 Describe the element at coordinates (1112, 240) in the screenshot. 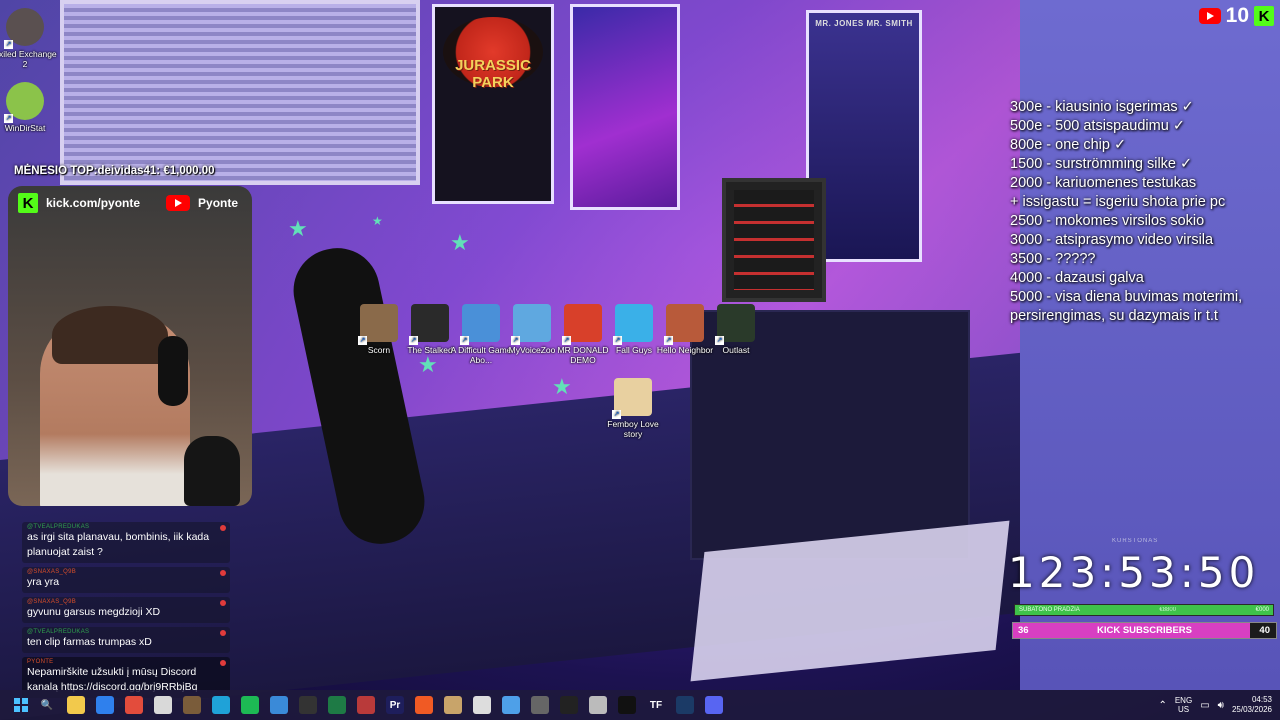

I see `goal-item: 3000 - atsiprasymo video virsila` at that location.